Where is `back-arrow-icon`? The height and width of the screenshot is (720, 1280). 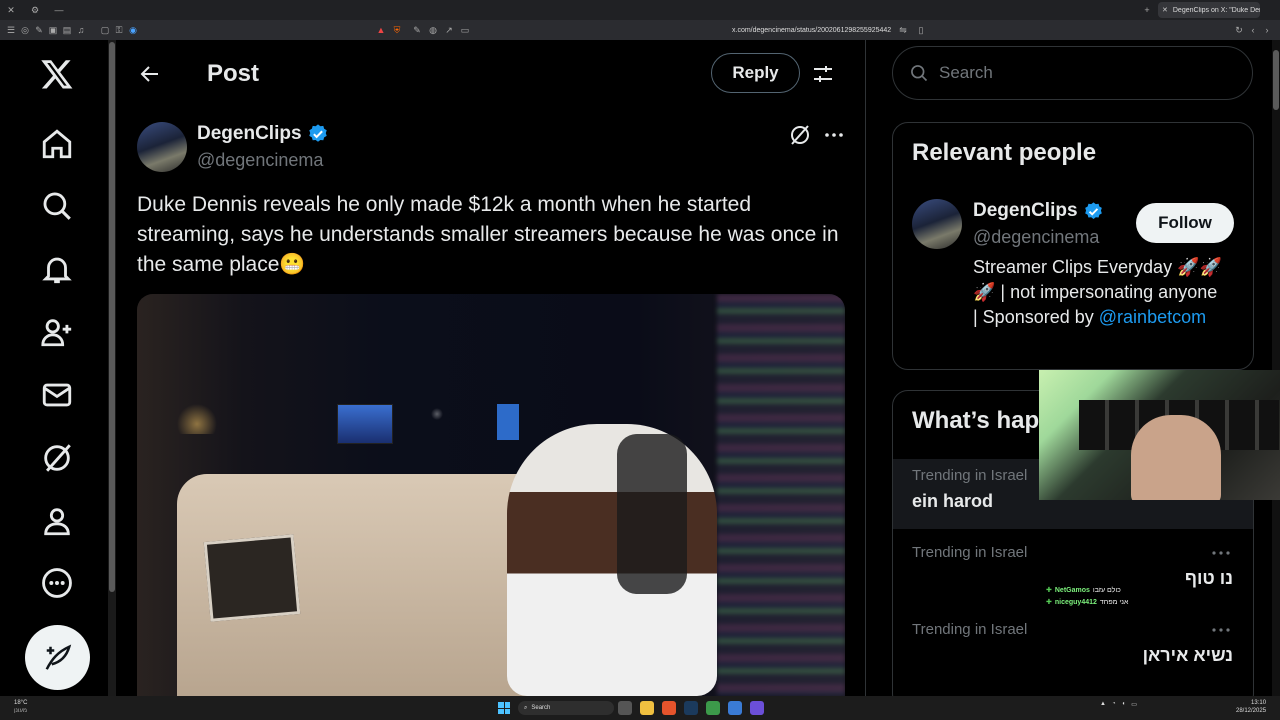
back-arrow-icon is located at coordinates (150, 74).